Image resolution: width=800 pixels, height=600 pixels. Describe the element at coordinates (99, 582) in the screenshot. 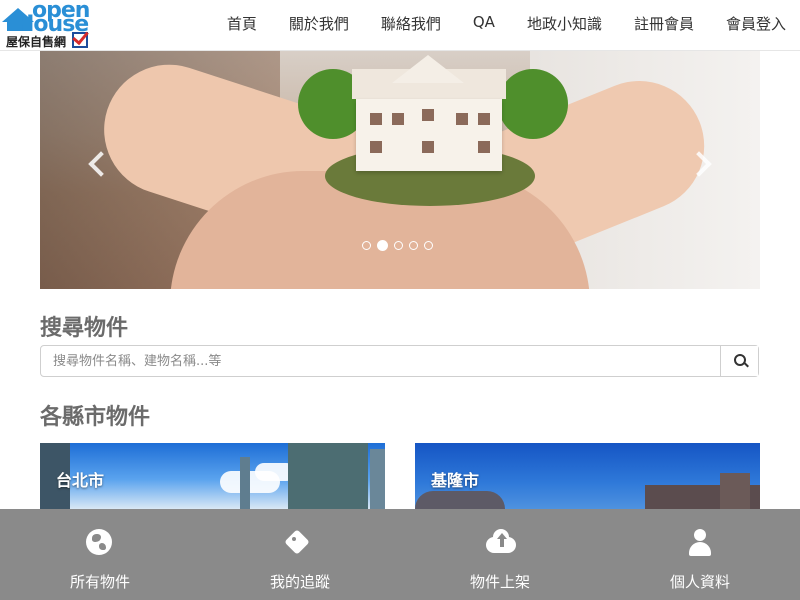

I see `bottom-nav-label: 所有物件` at that location.